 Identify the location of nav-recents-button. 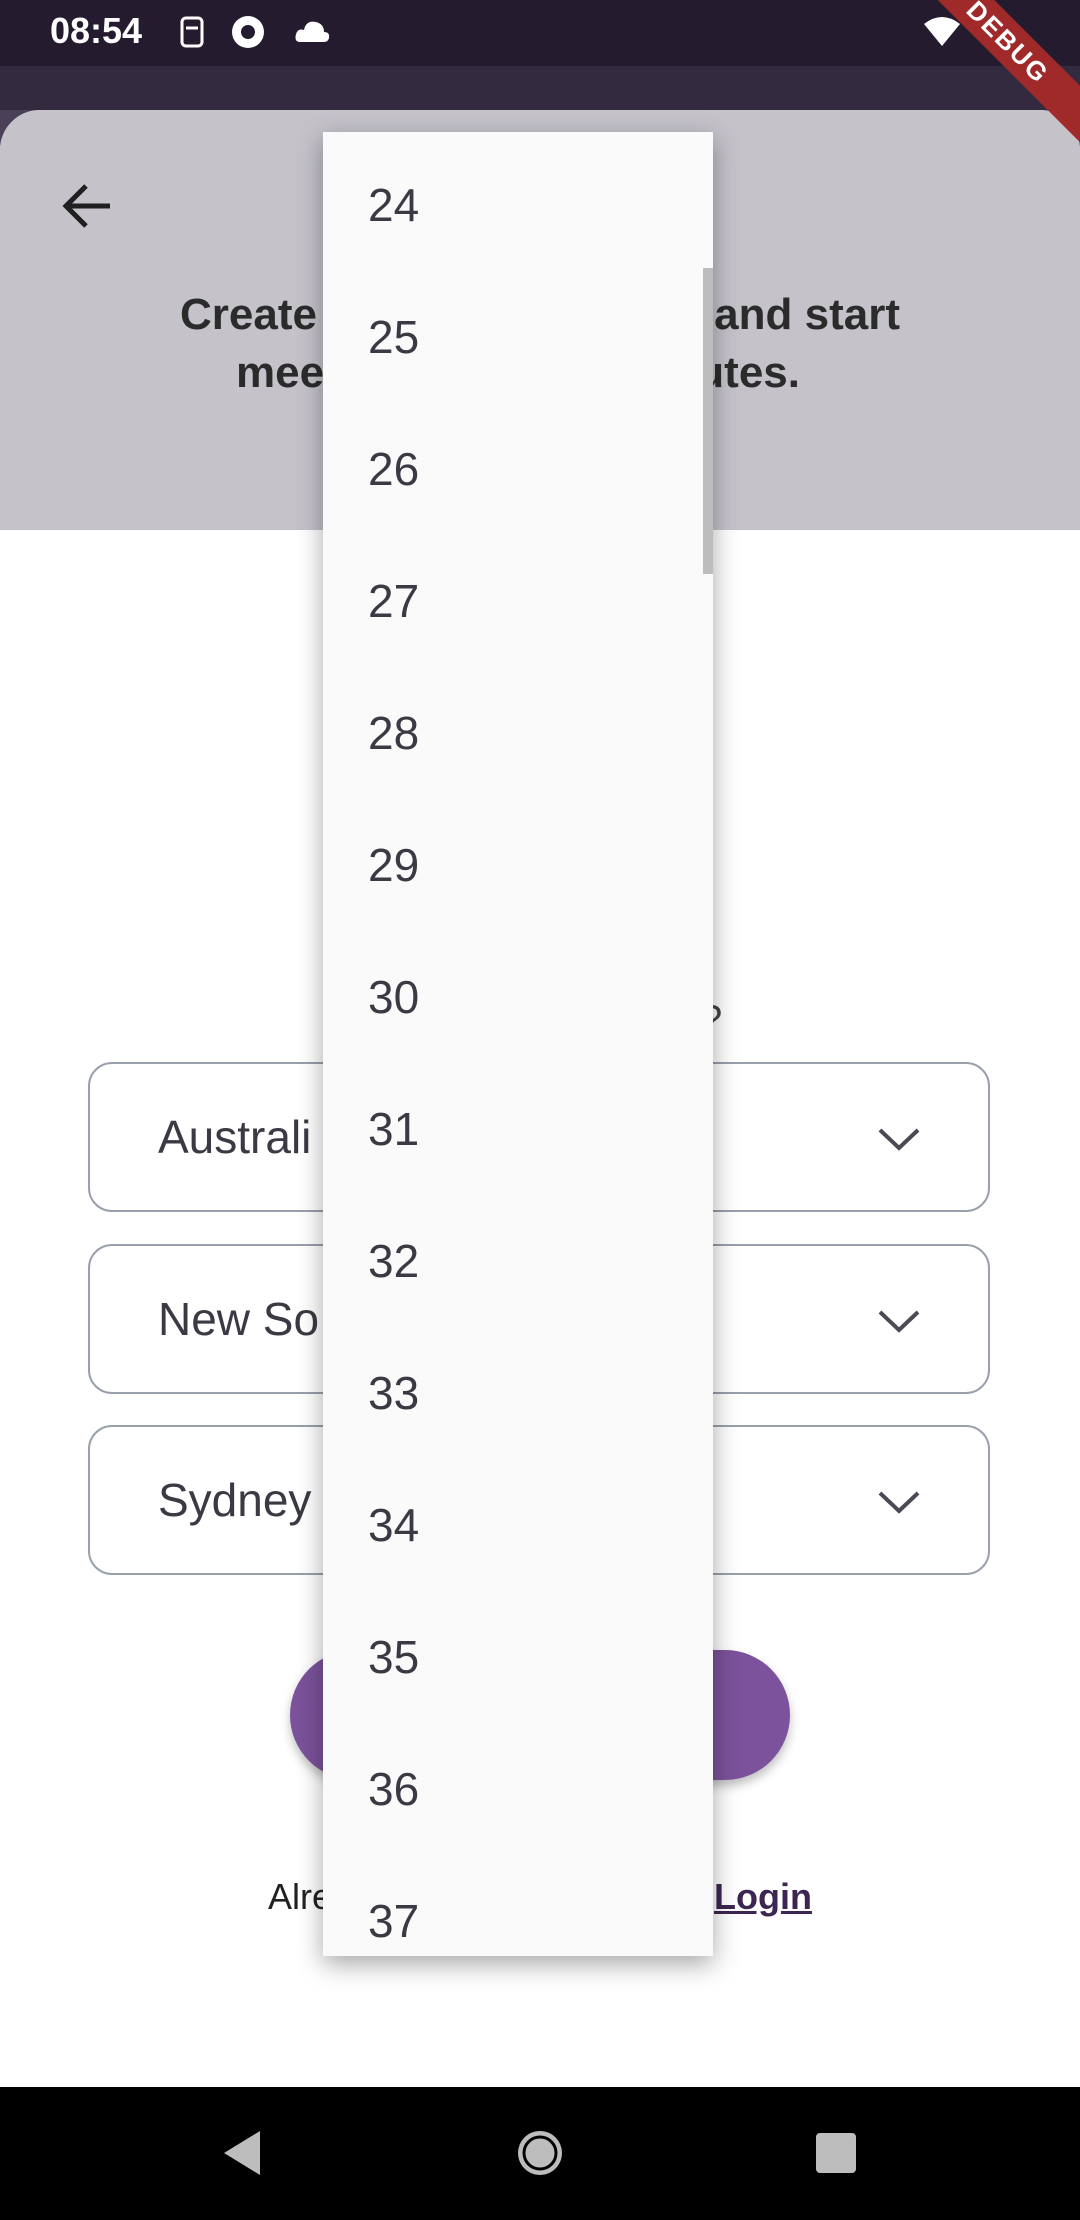
(836, 2153).